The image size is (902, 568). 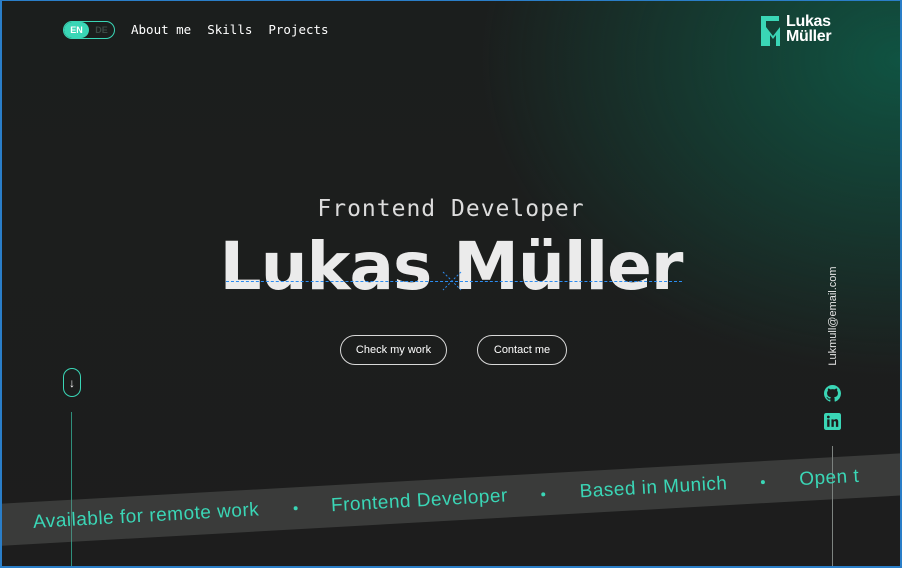 I want to click on scroll-down-button: ↓, so click(x=72, y=382).